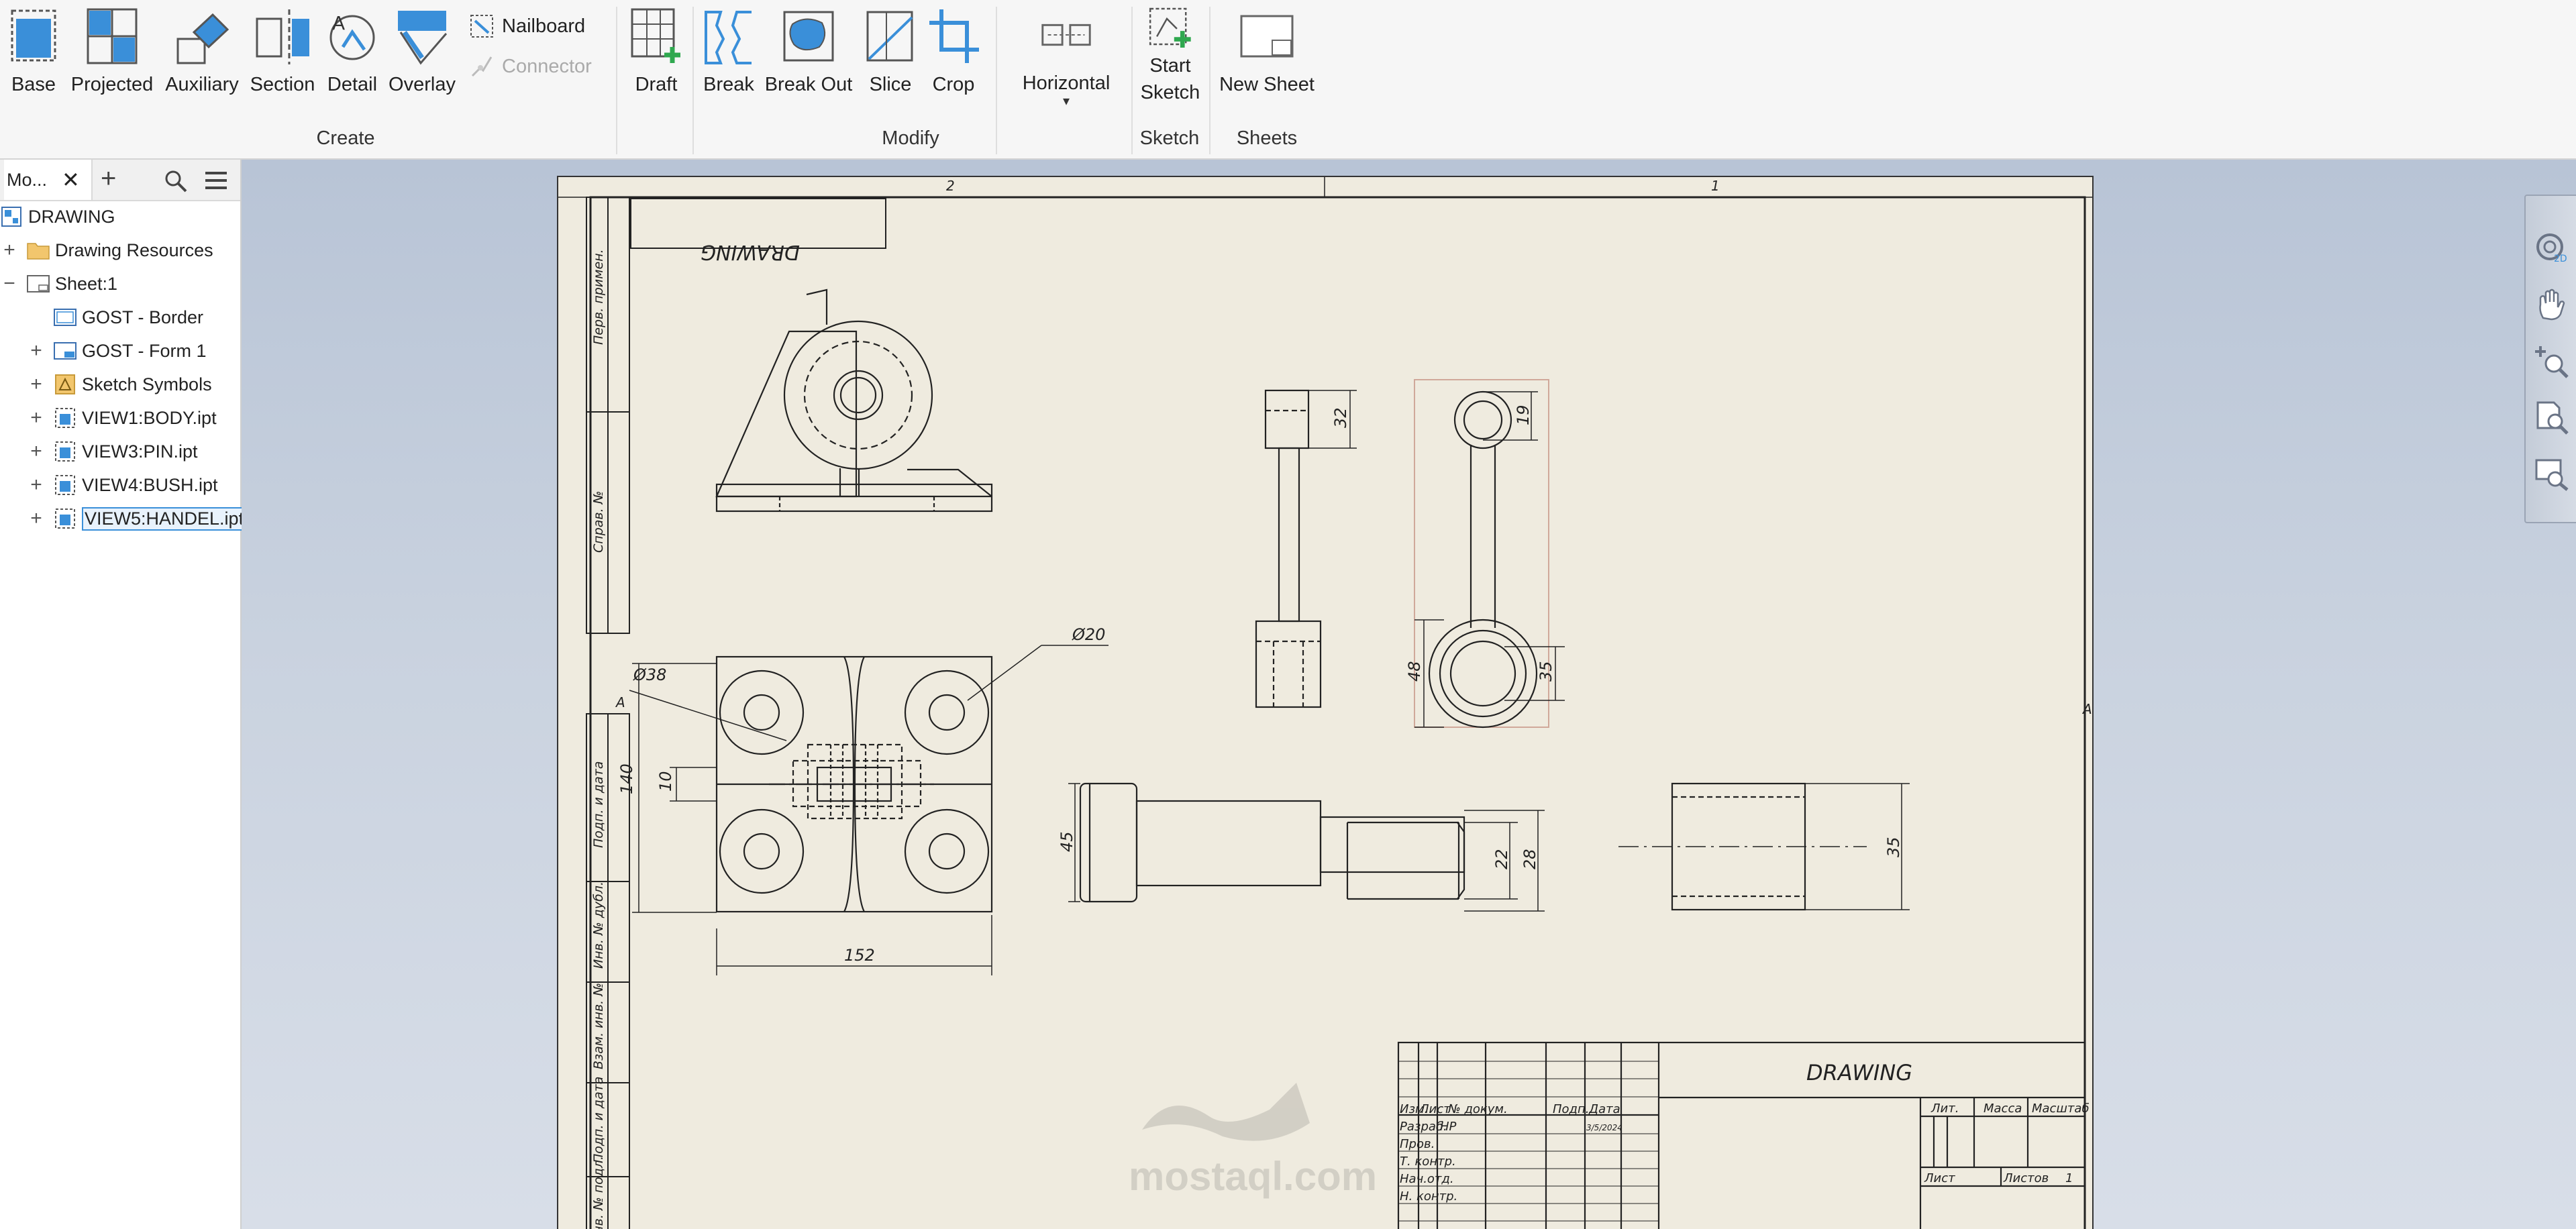  I want to click on dim-152: 152, so click(859, 956).